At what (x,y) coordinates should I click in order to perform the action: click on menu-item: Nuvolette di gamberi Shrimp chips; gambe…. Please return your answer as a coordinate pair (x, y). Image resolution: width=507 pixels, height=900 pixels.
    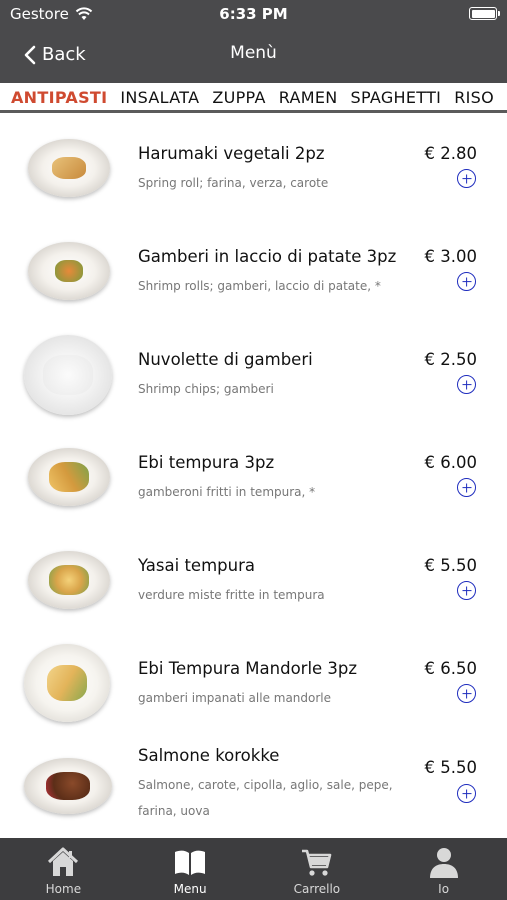
    Looking at the image, I should click on (253, 373).